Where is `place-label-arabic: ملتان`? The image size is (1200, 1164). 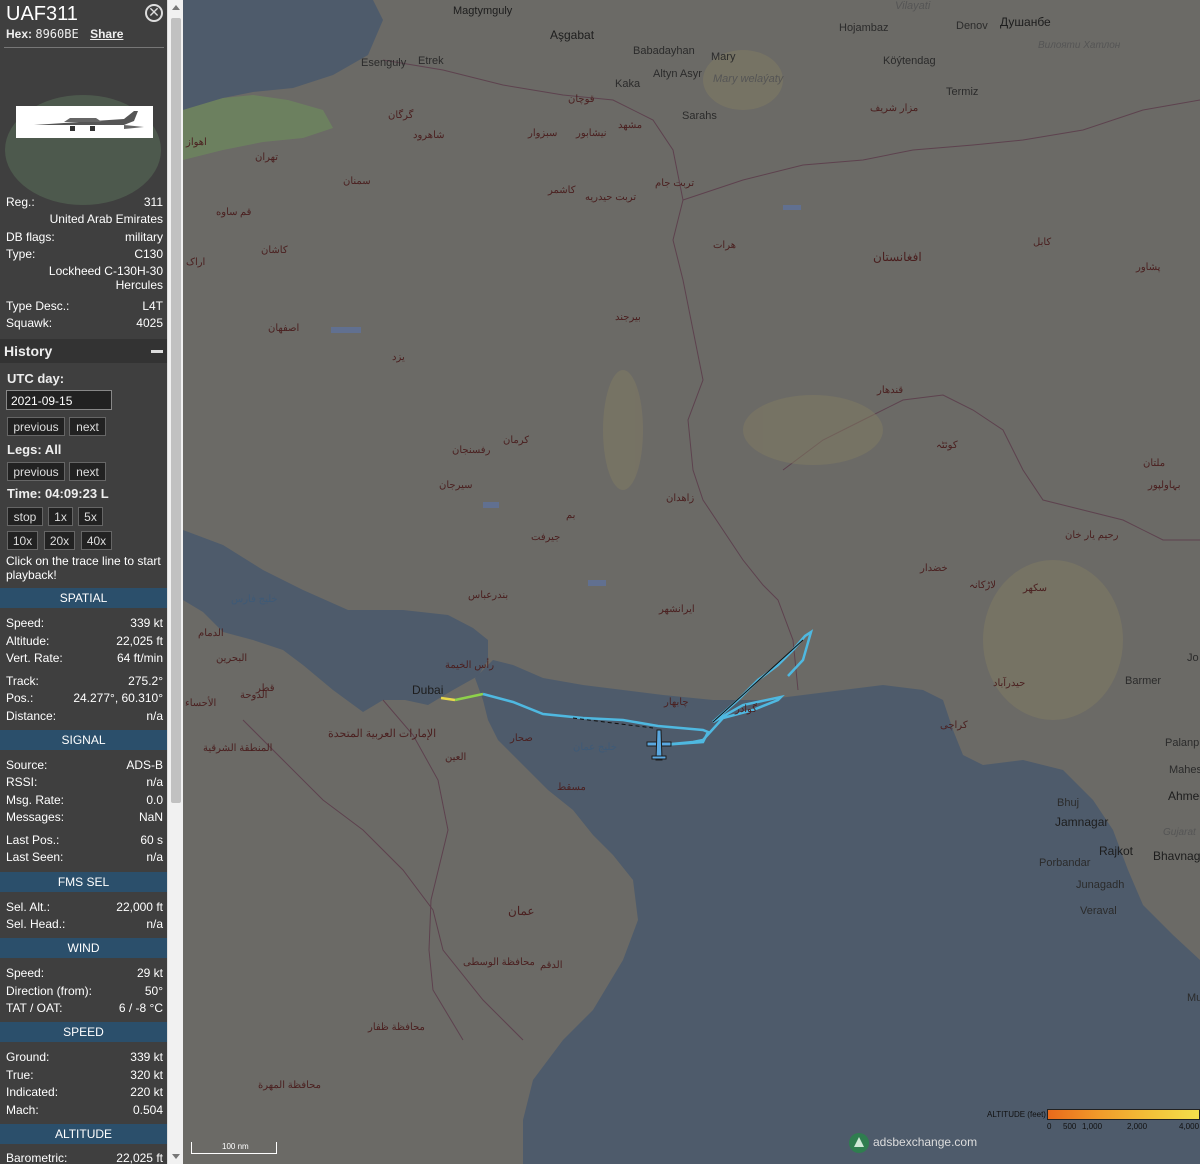 place-label-arabic: ملتان is located at coordinates (1154, 463).